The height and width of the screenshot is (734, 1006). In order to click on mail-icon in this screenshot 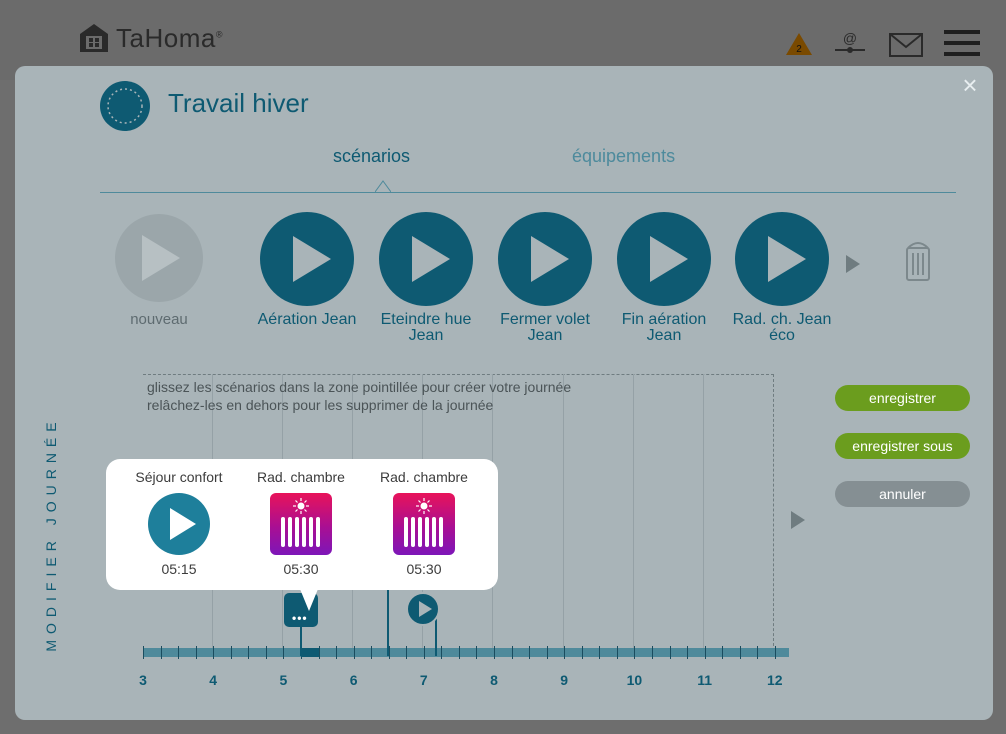, I will do `click(906, 45)`.